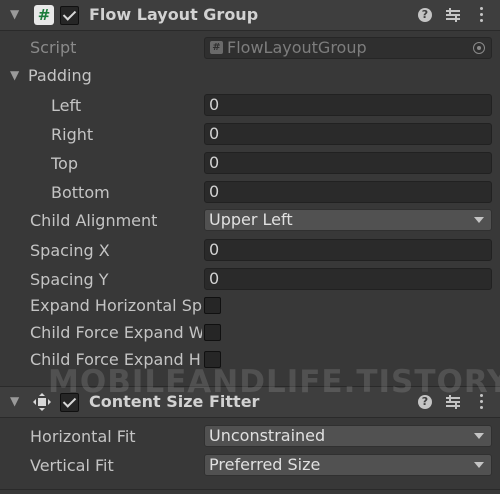  What do you see at coordinates (60, 75) in the screenshot?
I see `padding-label: Padding` at bounding box center [60, 75].